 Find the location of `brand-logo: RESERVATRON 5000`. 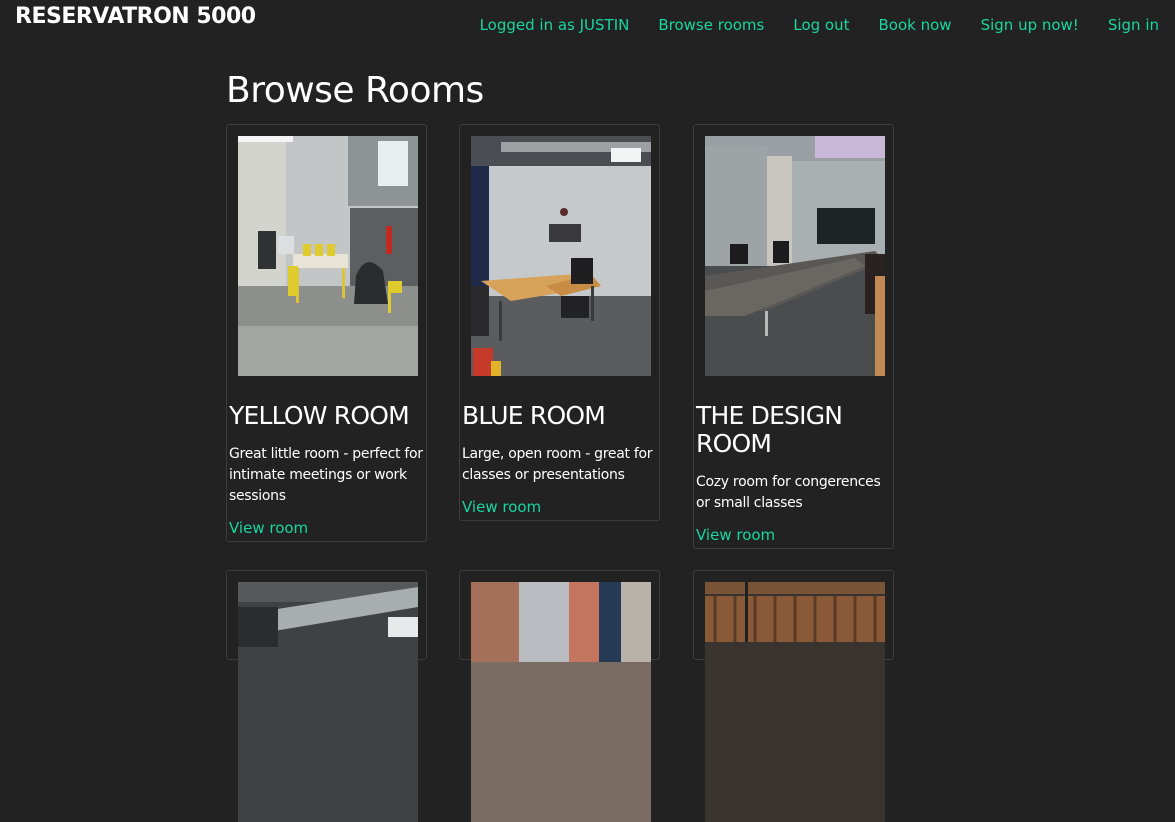

brand-logo: RESERVATRON 5000 is located at coordinates (135, 16).